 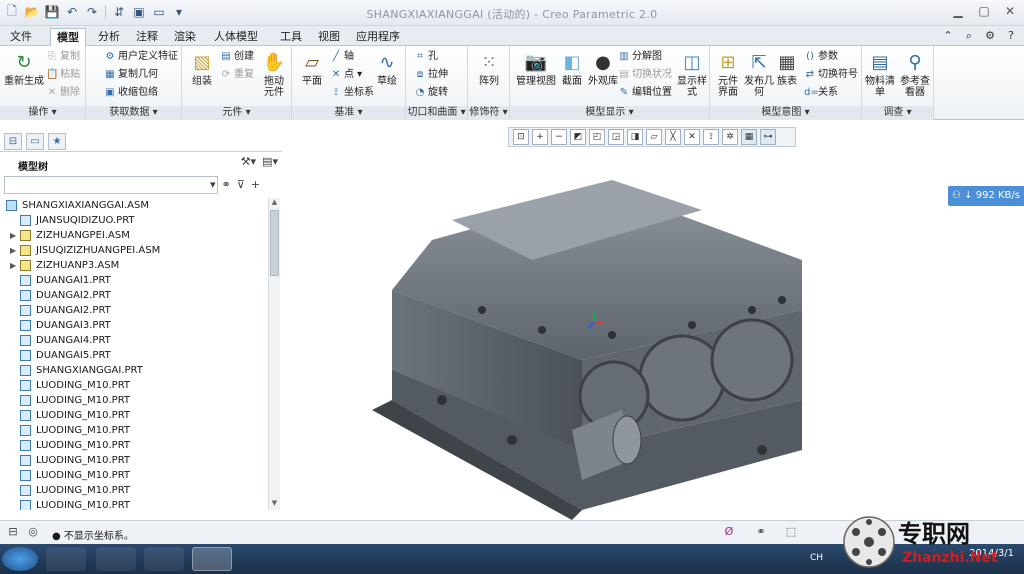 What do you see at coordinates (768, 137) in the screenshot?
I see `csys-toggle-icon: ⊶` at bounding box center [768, 137].